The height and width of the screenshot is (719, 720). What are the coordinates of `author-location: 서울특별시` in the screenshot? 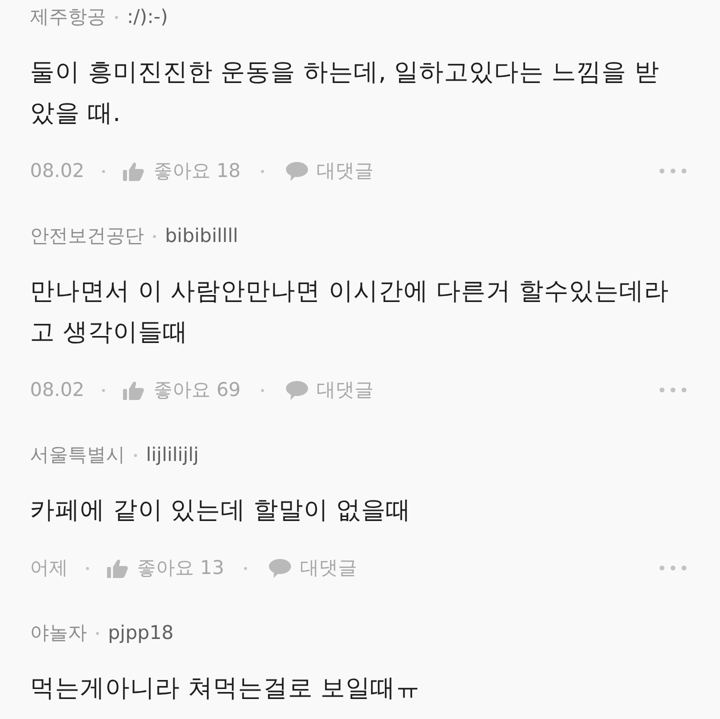 It's located at (77, 455).